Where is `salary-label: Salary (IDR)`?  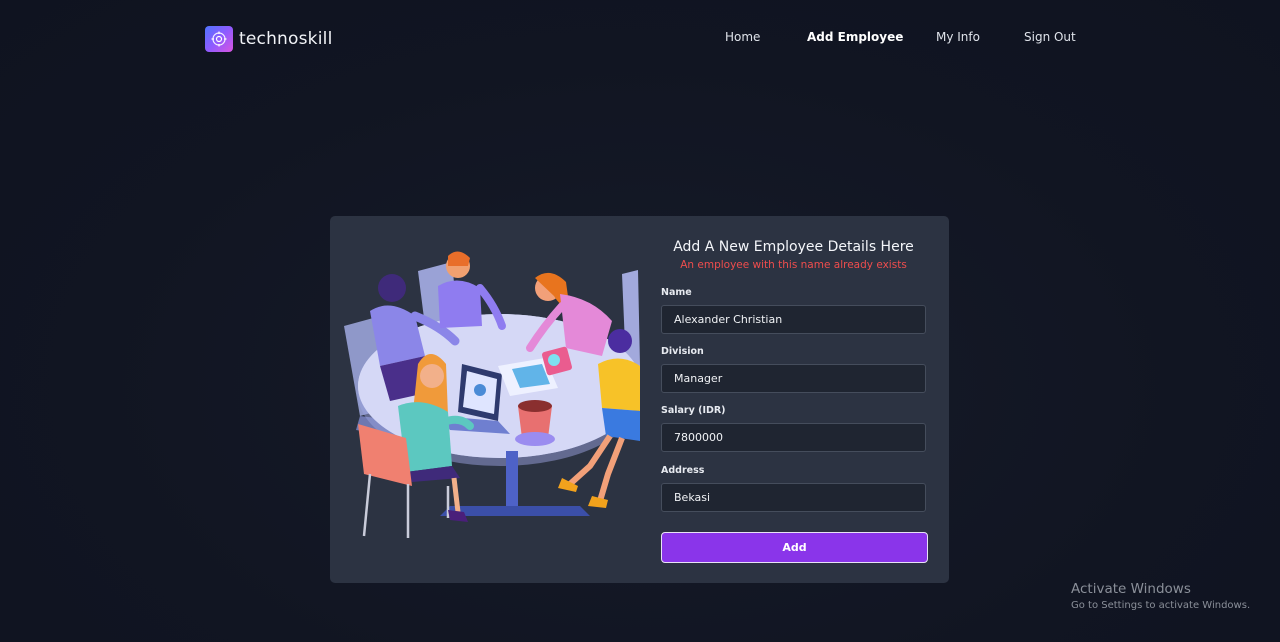 salary-label: Salary (IDR) is located at coordinates (693, 410).